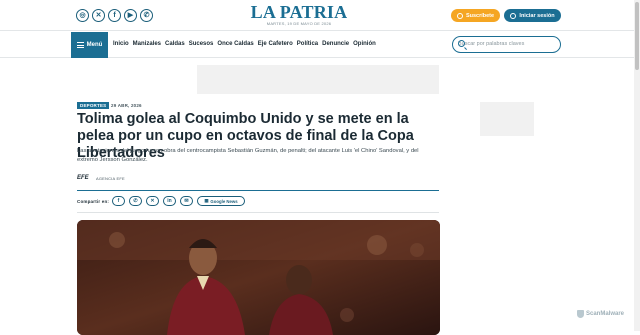 This screenshot has width=640, height=335. Describe the element at coordinates (178, 201) in the screenshot. I see `share-buttons: f ✆ ✕ in ✉ ▦ Google News` at that location.